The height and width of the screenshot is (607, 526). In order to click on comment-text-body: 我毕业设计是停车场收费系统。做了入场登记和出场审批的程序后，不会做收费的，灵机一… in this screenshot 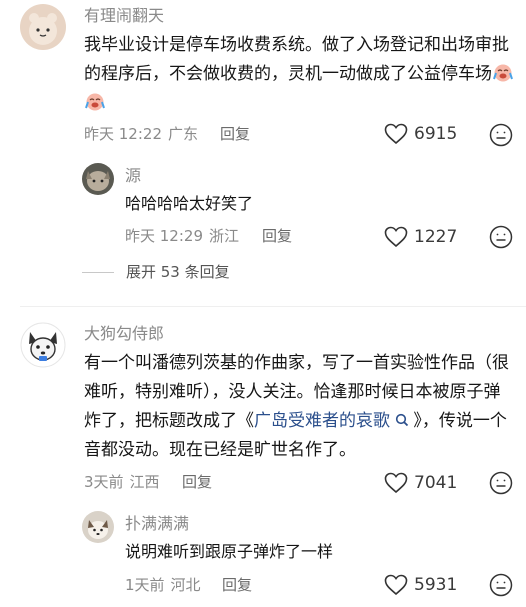, I will do `click(296, 59)`.